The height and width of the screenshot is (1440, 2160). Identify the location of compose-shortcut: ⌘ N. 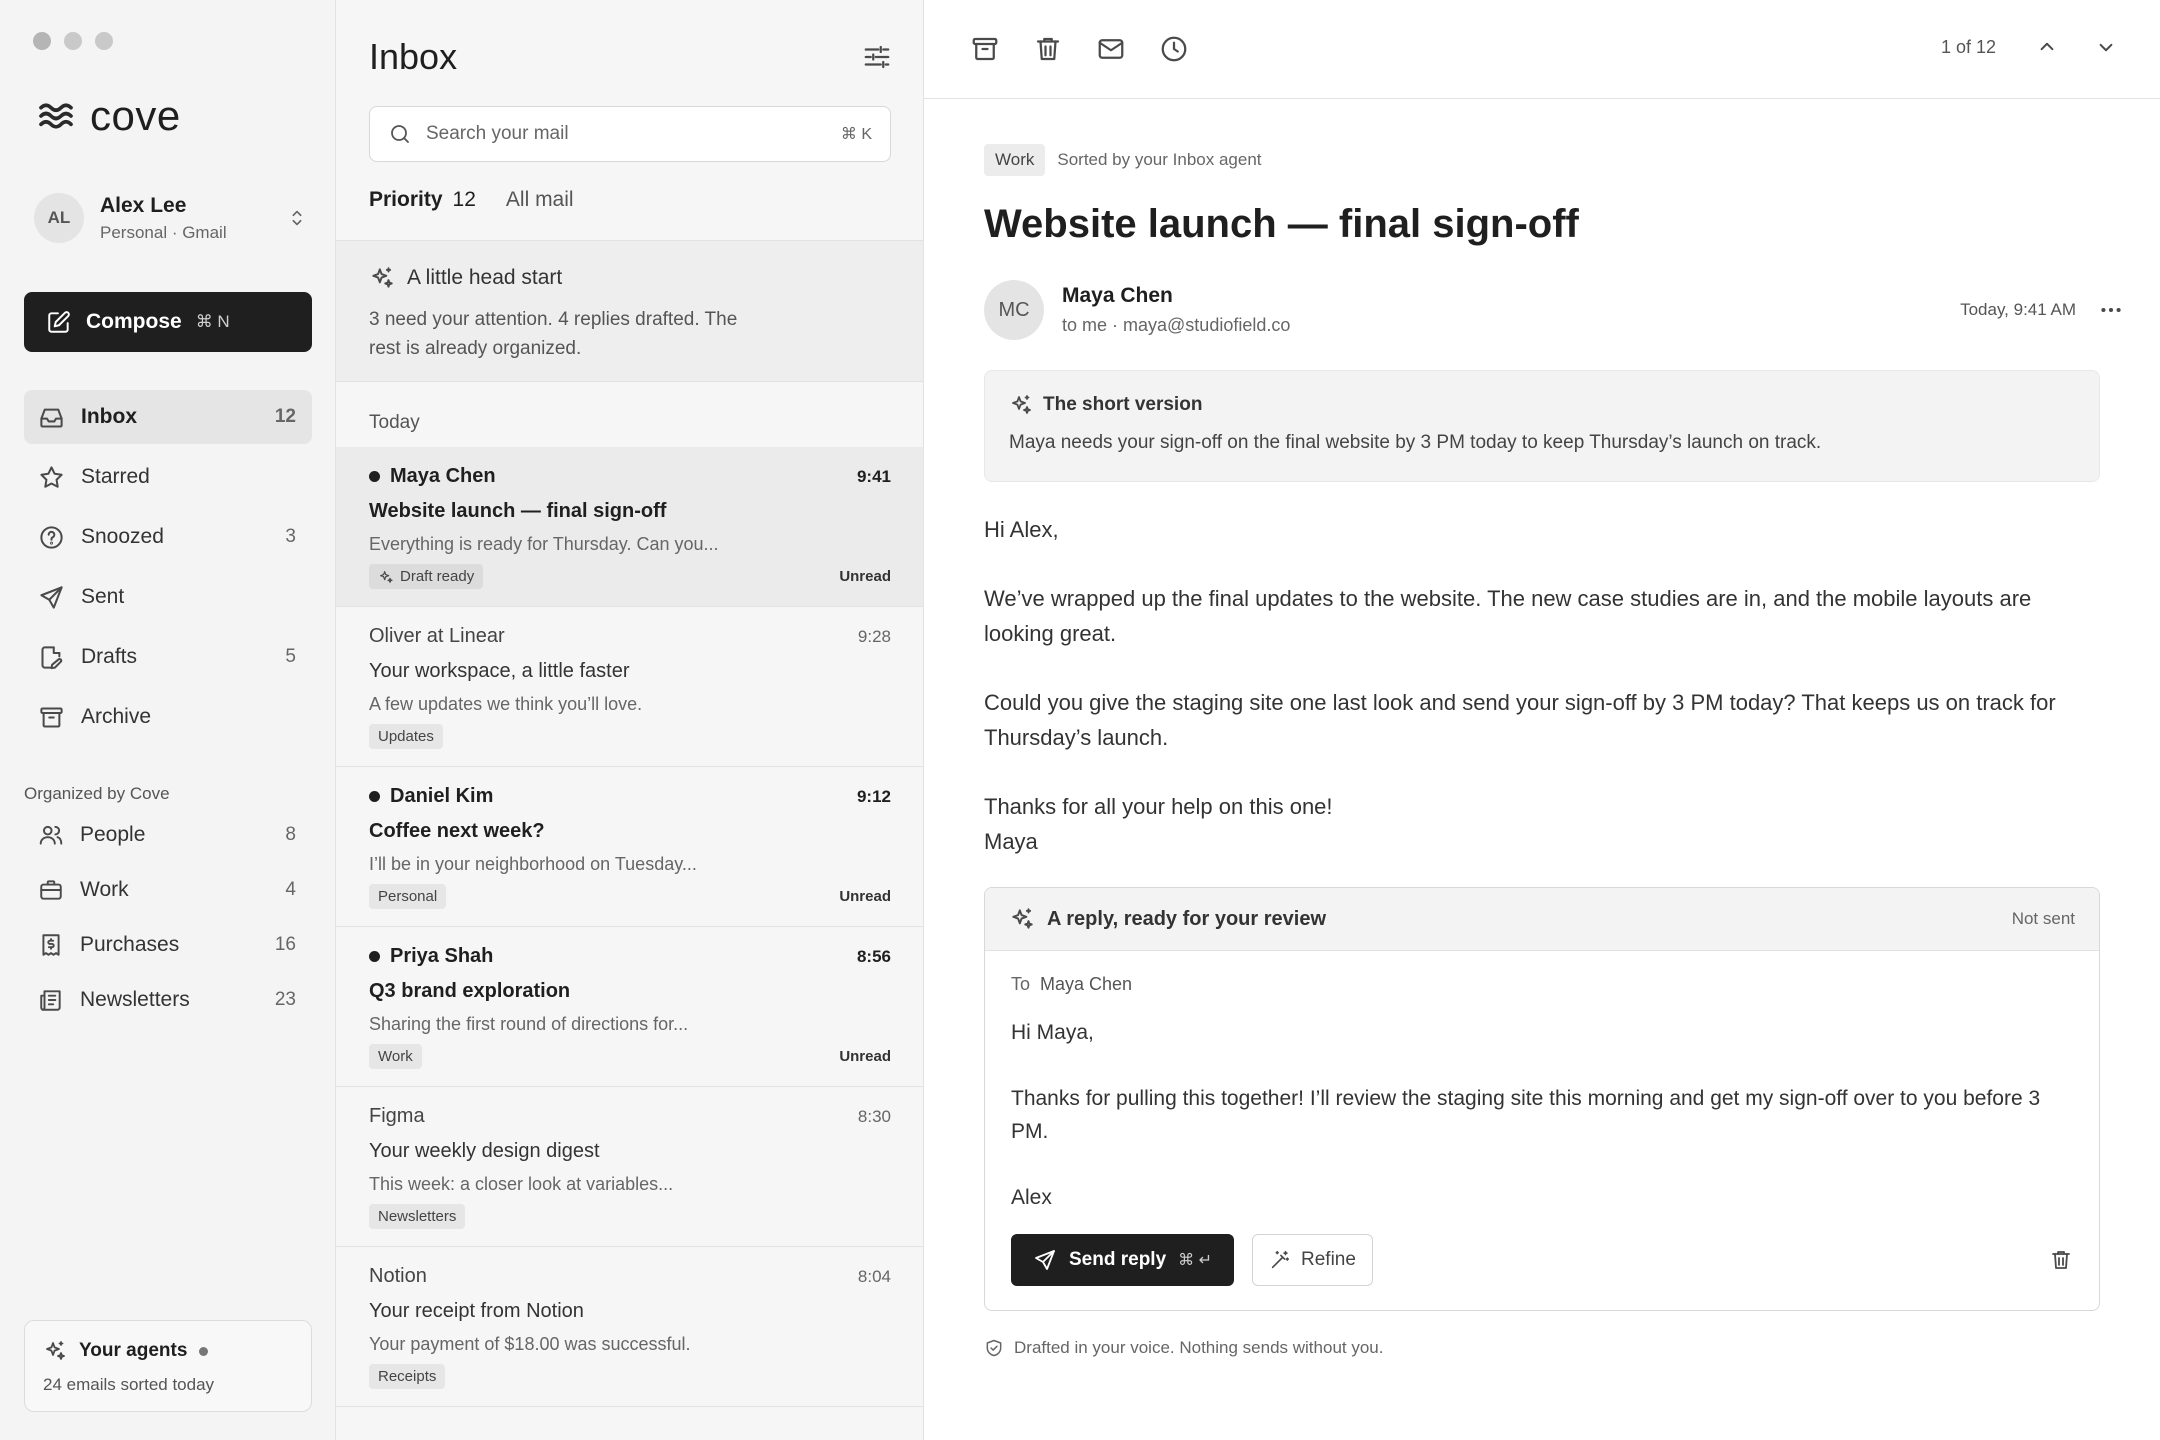
(212, 321).